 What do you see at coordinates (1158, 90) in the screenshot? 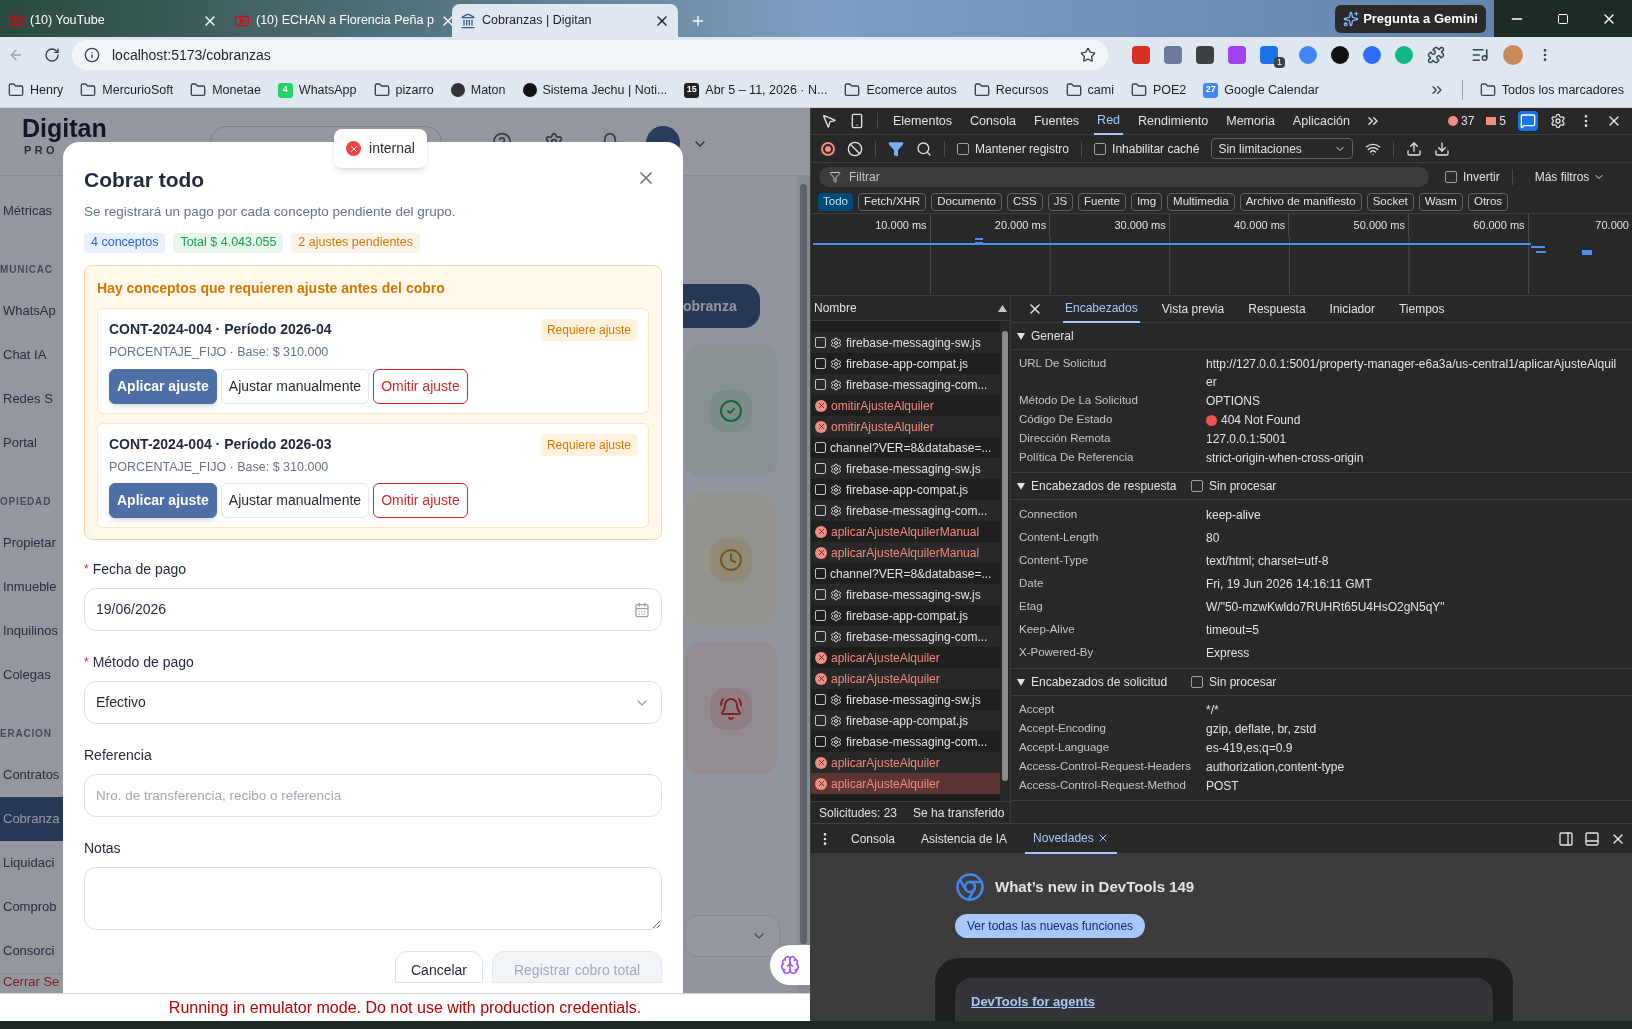
I see `bookmark: POE2` at bounding box center [1158, 90].